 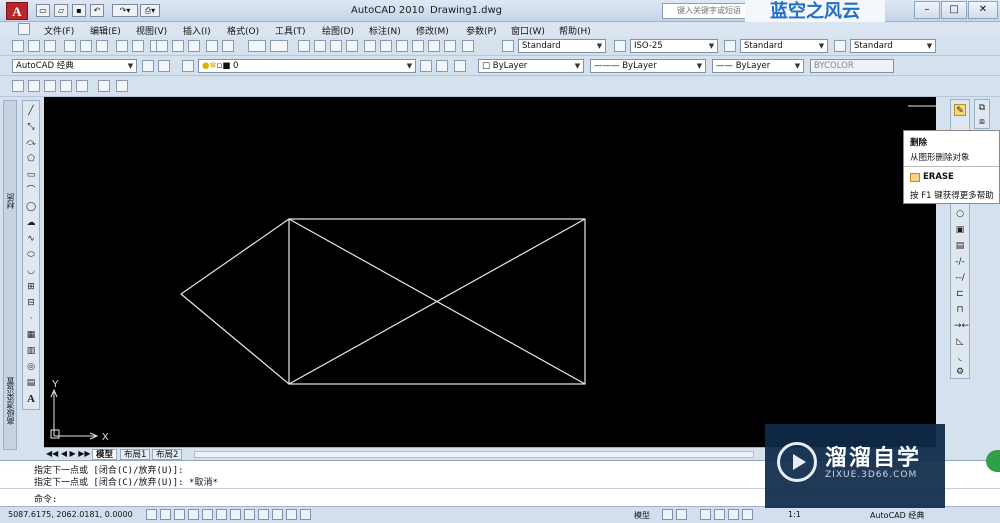 What do you see at coordinates (212, 46) in the screenshot?
I see `match-properties-icon` at bounding box center [212, 46].